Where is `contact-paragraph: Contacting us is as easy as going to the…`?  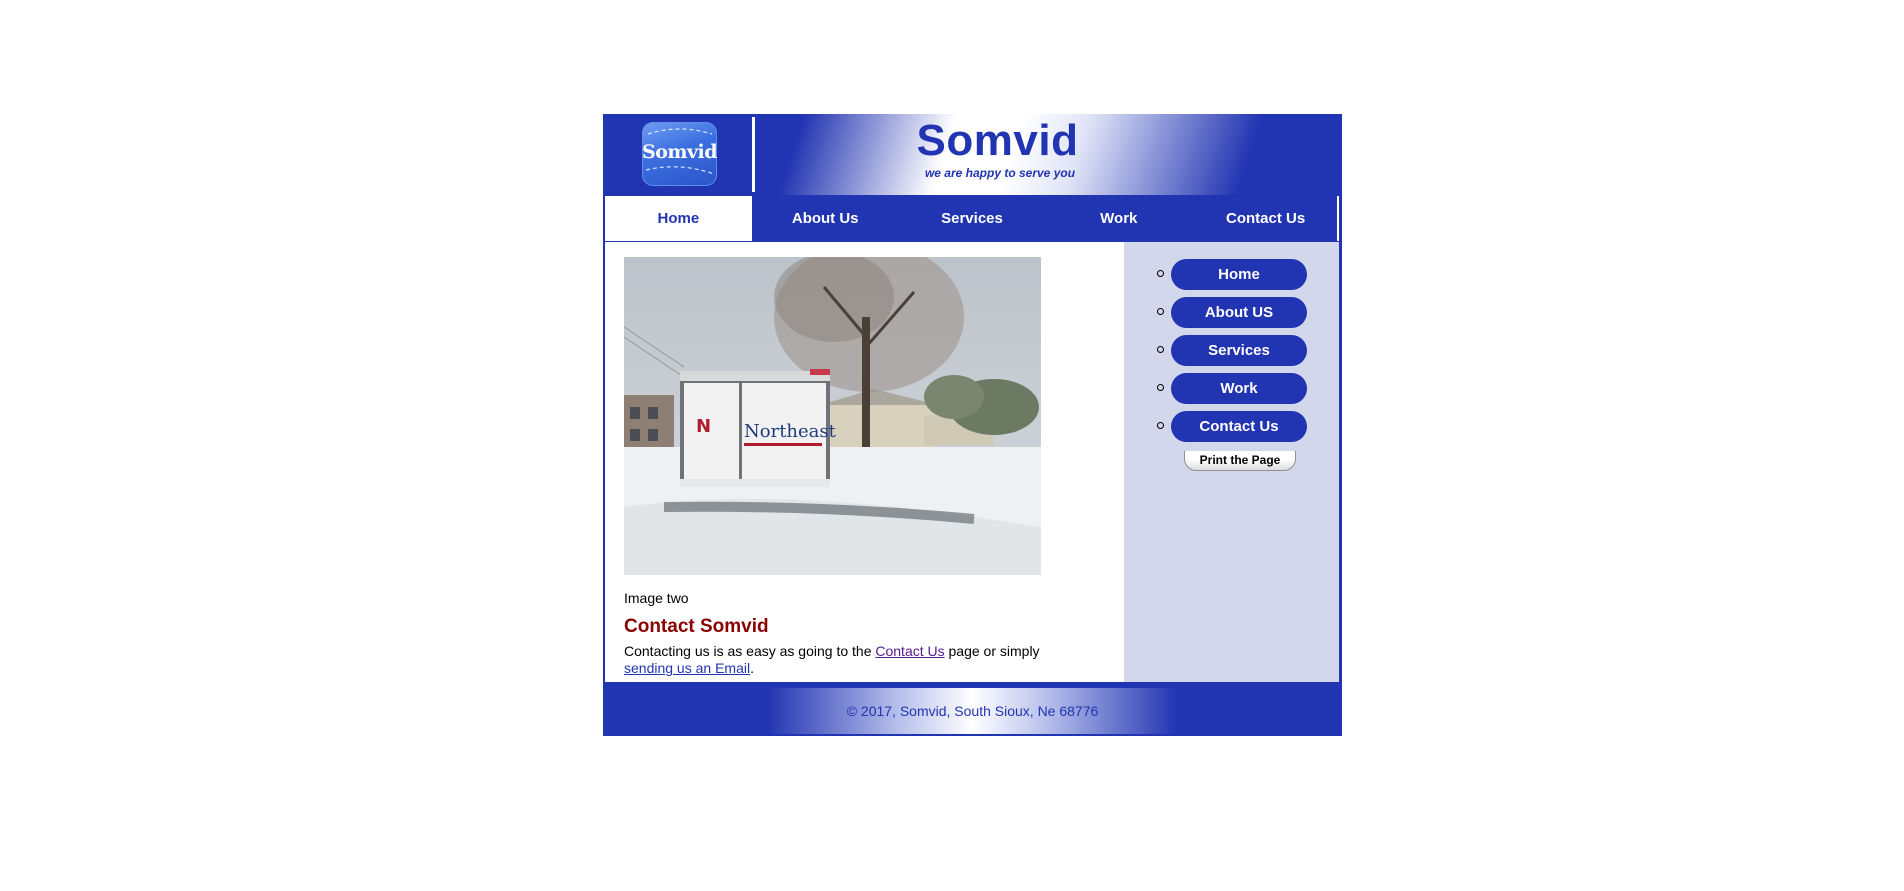
contact-paragraph: Contacting us is as easy as going to the… is located at coordinates (854, 660).